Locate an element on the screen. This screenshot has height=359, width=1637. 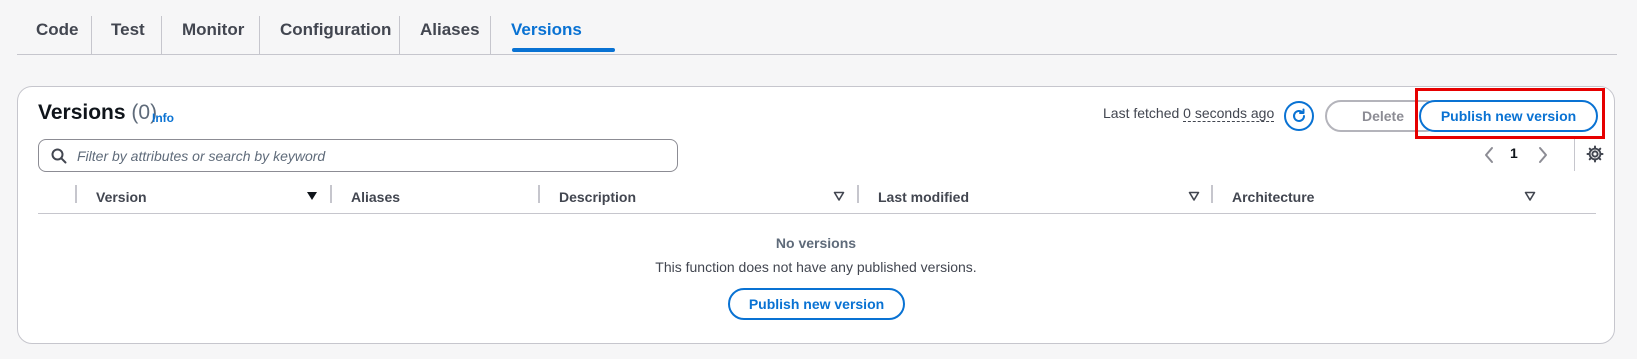
last-fetched-label: Last fetched is located at coordinates (1141, 113).